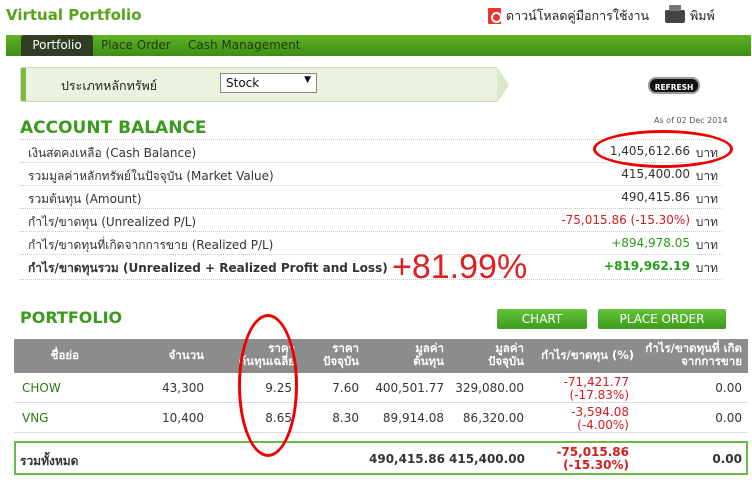 The height and width of the screenshot is (487, 752). Describe the element at coordinates (345, 388) in the screenshot. I see `price-cell: 7.60` at that location.